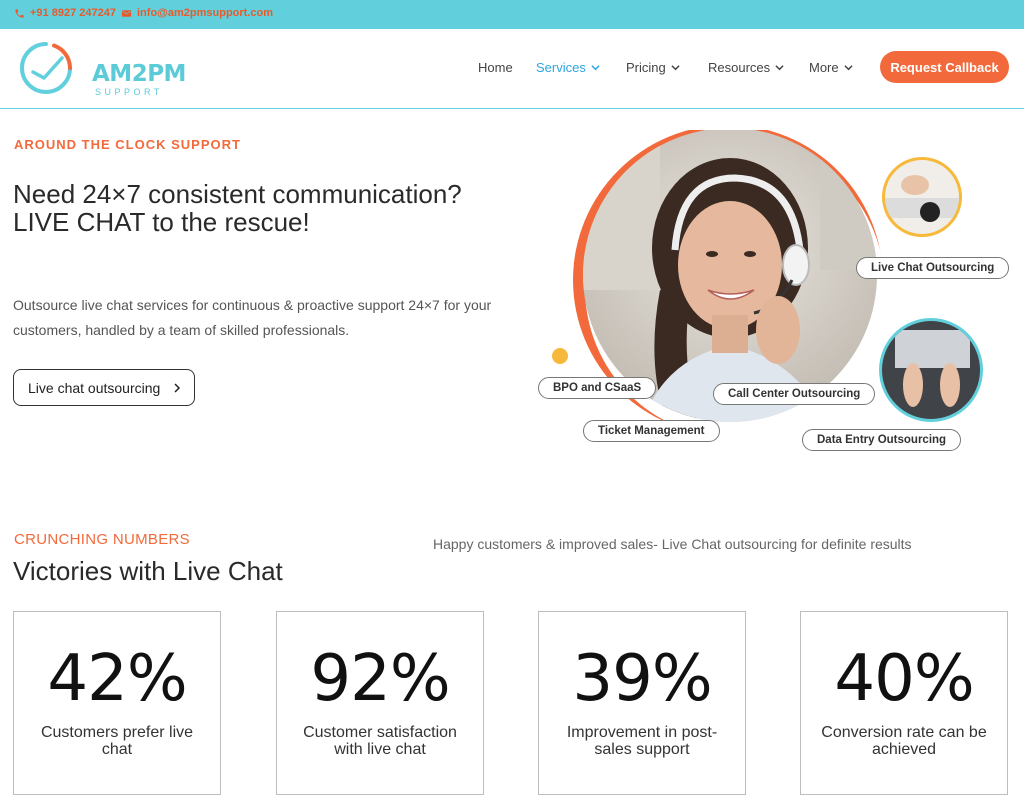 The height and width of the screenshot is (805, 1024). Describe the element at coordinates (117, 741) in the screenshot. I see `stat-label: Customers prefer live chat` at that location.